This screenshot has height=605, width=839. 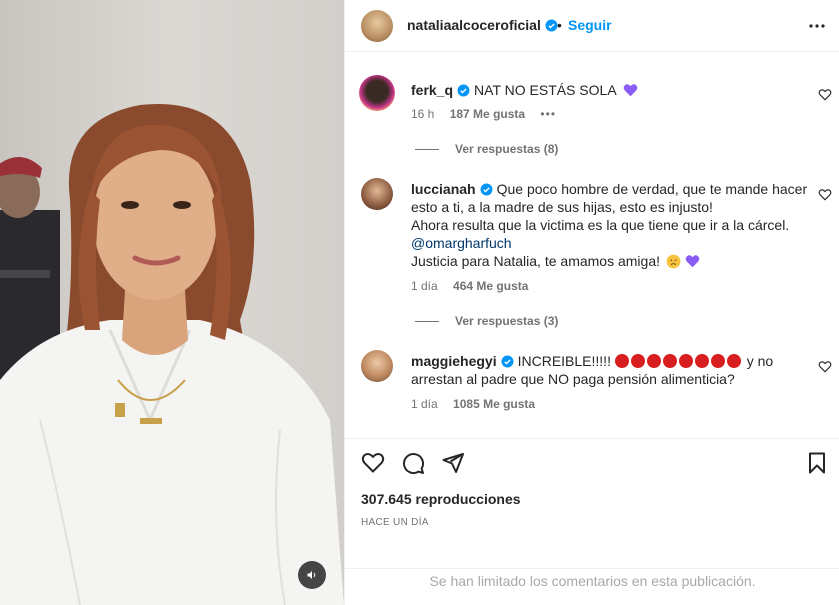 What do you see at coordinates (422, 114) in the screenshot?
I see `comment-time: 16 h` at bounding box center [422, 114].